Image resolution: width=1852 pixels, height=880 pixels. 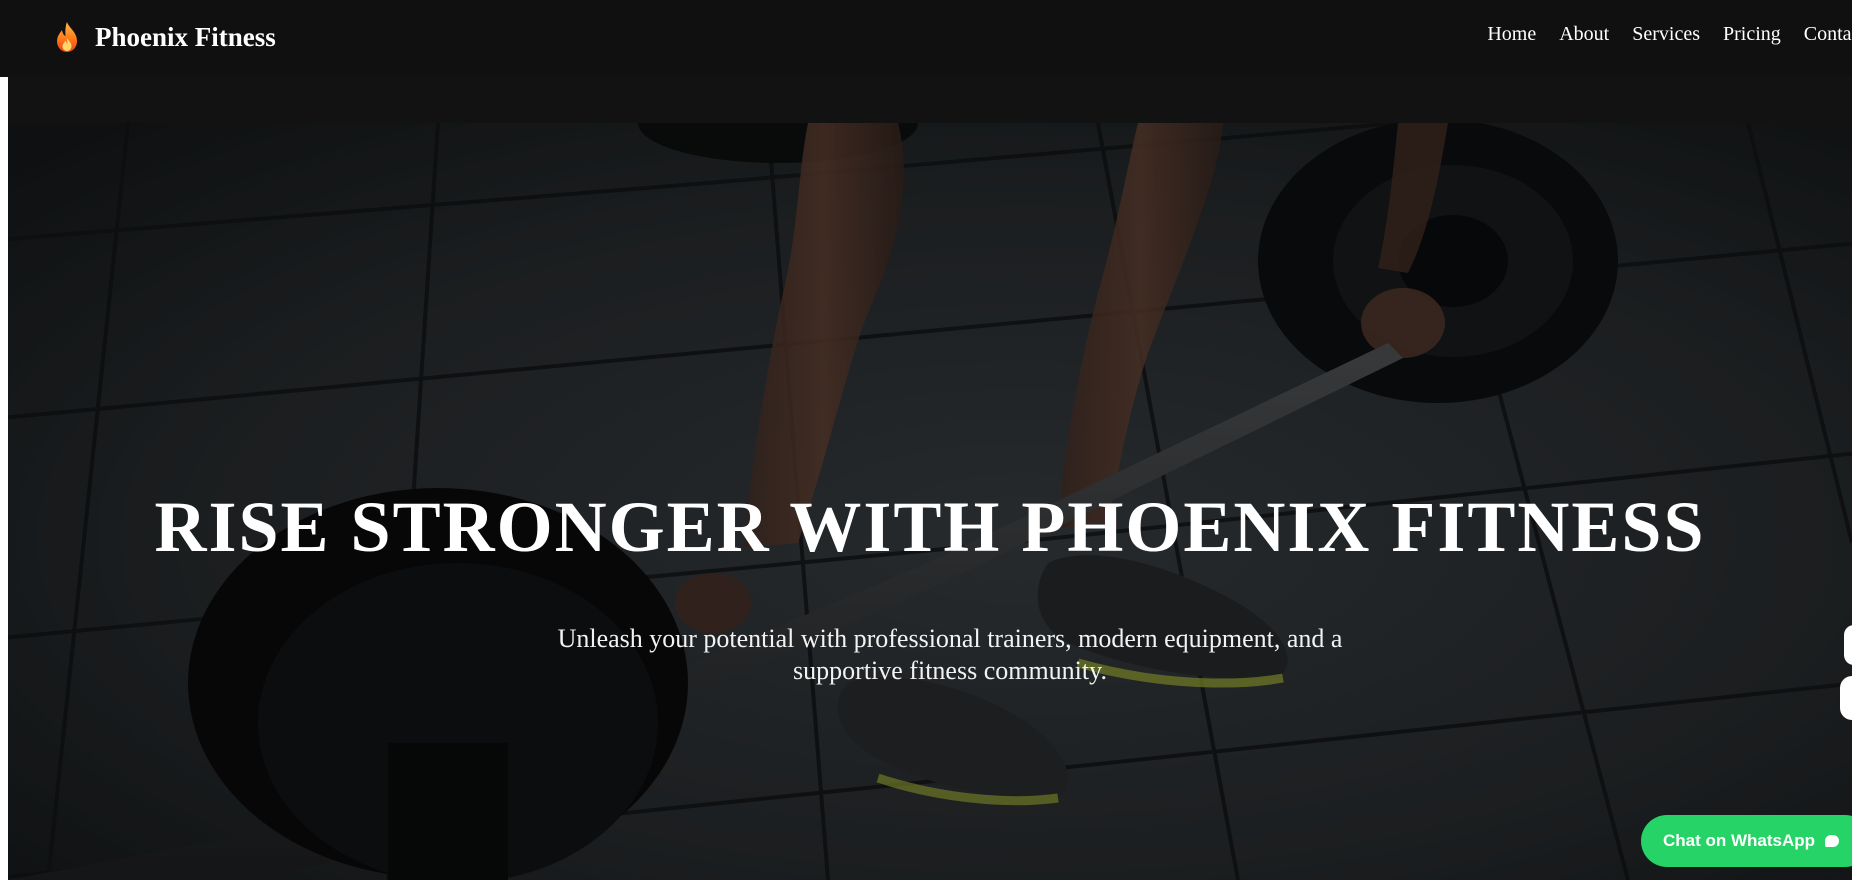 I want to click on header-spacer-band, so click(x=930, y=100).